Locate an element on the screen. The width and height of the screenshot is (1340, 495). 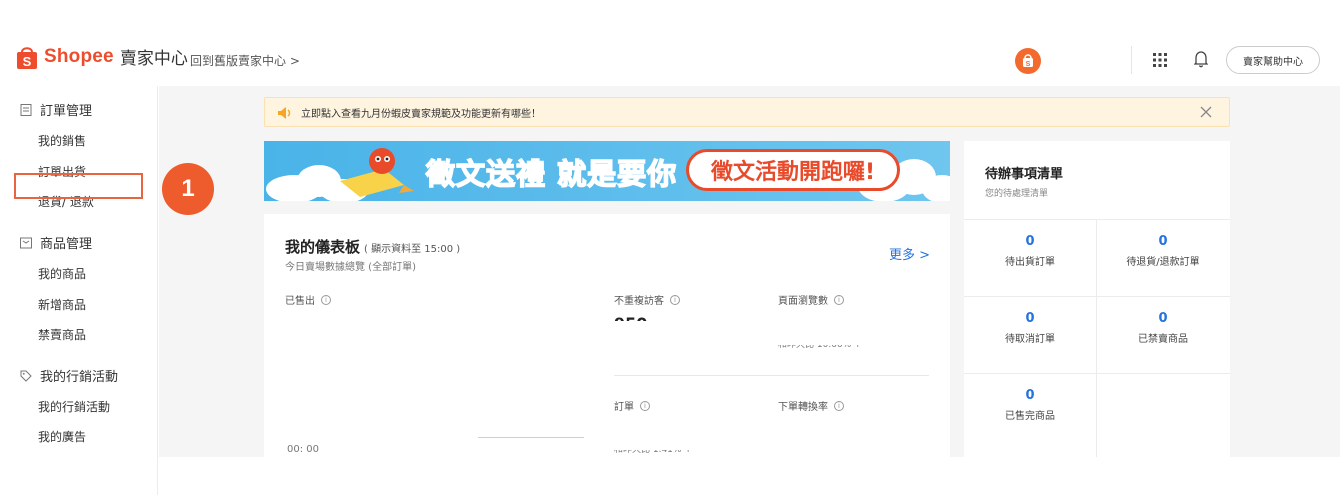
sidebar-group-label: 商品管理 is located at coordinates (66, 244).